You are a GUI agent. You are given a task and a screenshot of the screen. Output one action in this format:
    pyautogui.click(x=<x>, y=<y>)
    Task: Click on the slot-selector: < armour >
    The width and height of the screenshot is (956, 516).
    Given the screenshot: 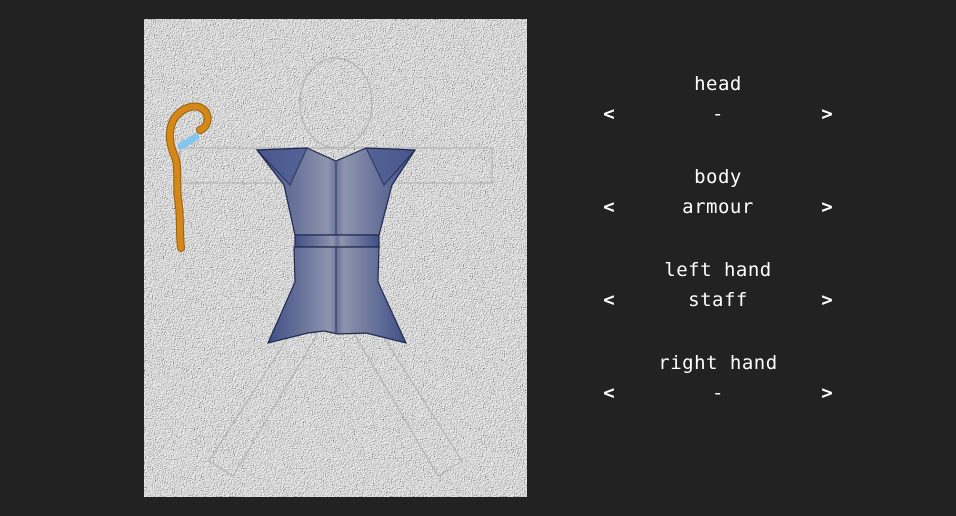 What is the action you would take?
    pyautogui.click(x=718, y=207)
    